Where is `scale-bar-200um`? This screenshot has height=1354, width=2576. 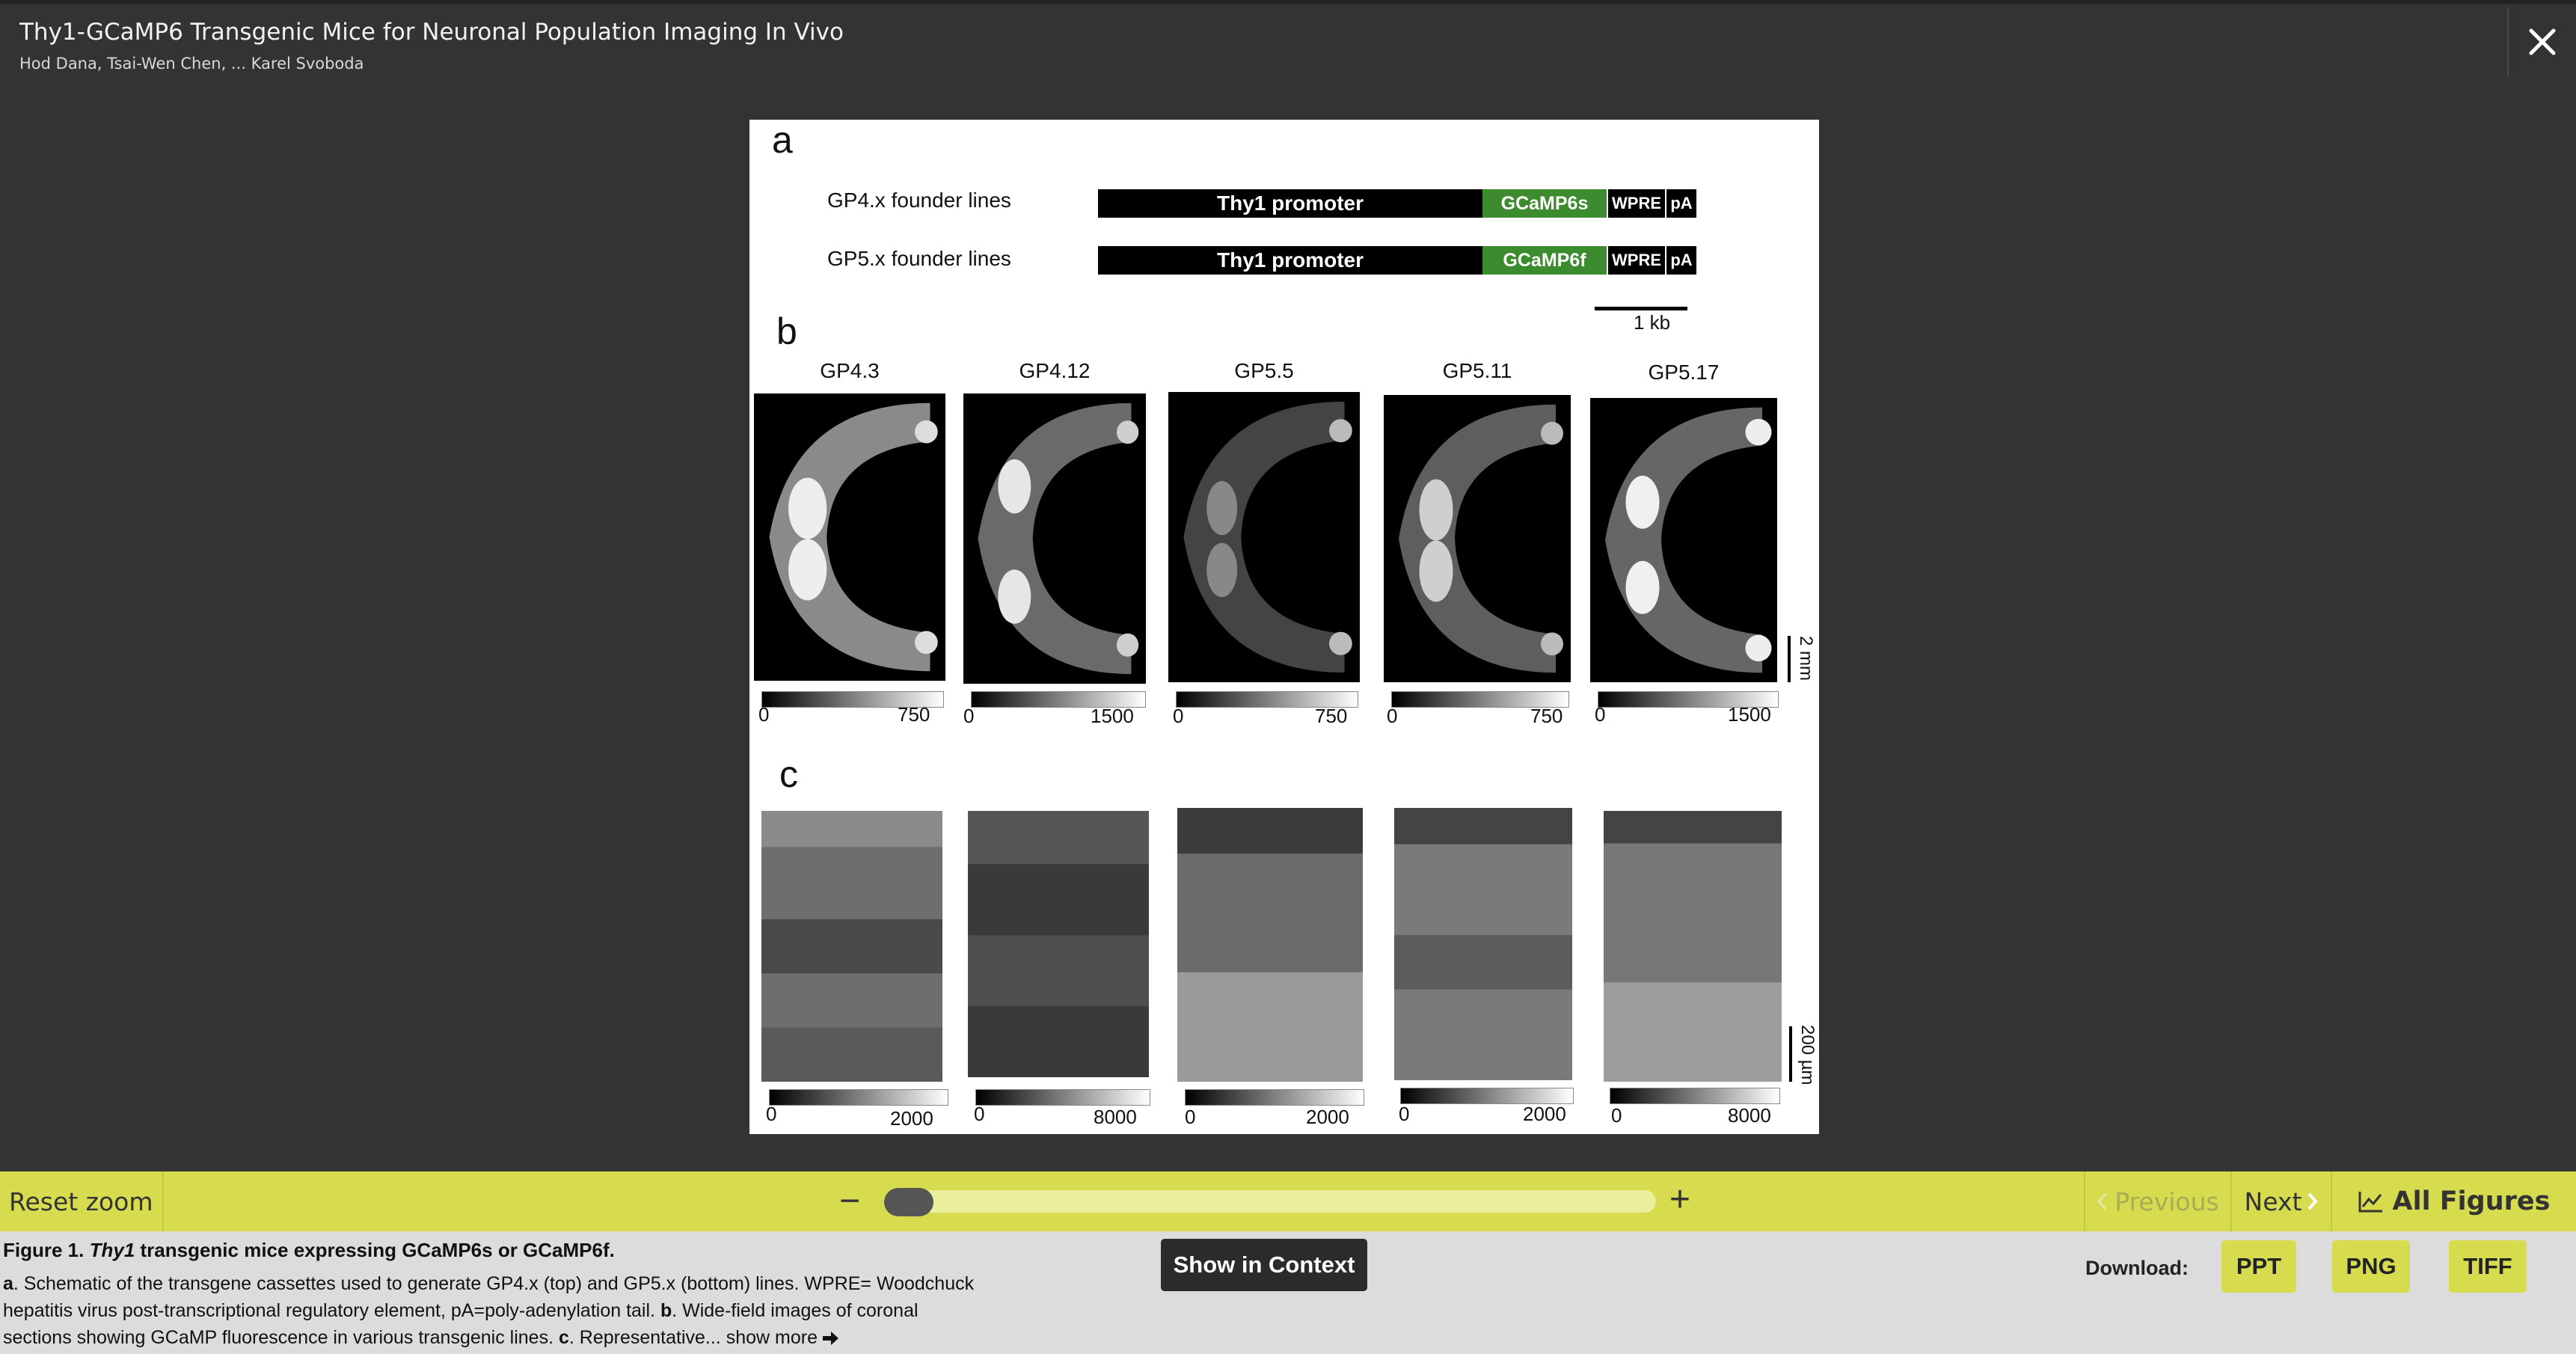
scale-bar-200um is located at coordinates (1790, 1054).